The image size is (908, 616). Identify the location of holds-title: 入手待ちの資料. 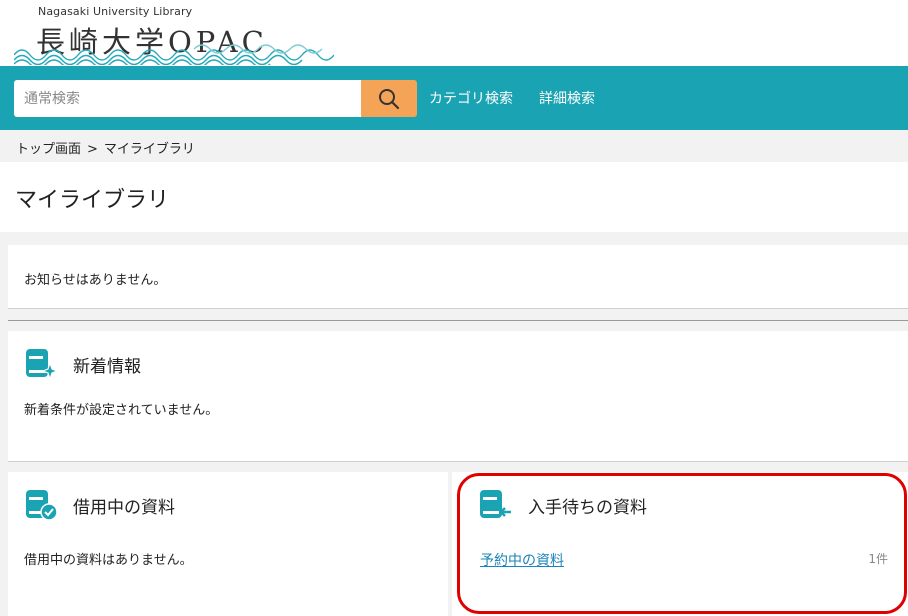
(587, 508).